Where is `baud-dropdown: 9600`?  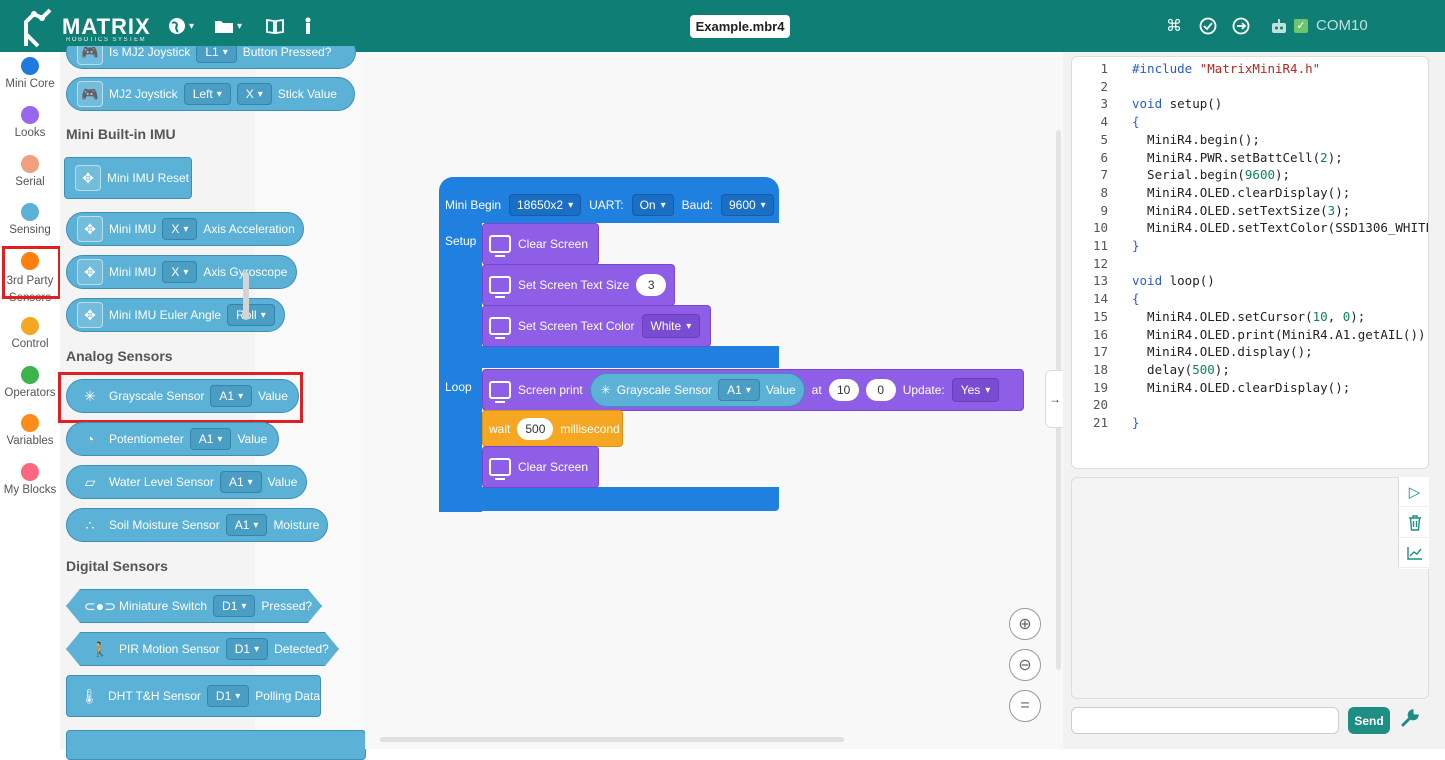 baud-dropdown: 9600 is located at coordinates (747, 205).